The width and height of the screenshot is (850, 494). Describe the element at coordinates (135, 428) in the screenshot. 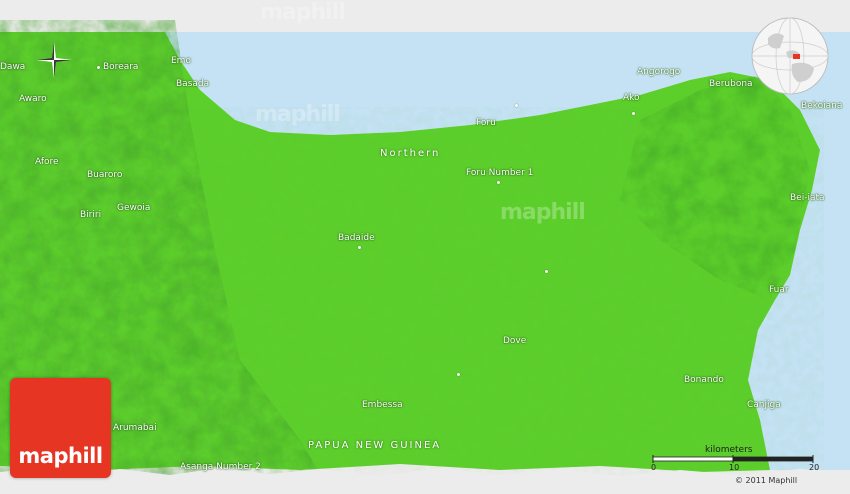

I see `place-label: Arumabai` at that location.